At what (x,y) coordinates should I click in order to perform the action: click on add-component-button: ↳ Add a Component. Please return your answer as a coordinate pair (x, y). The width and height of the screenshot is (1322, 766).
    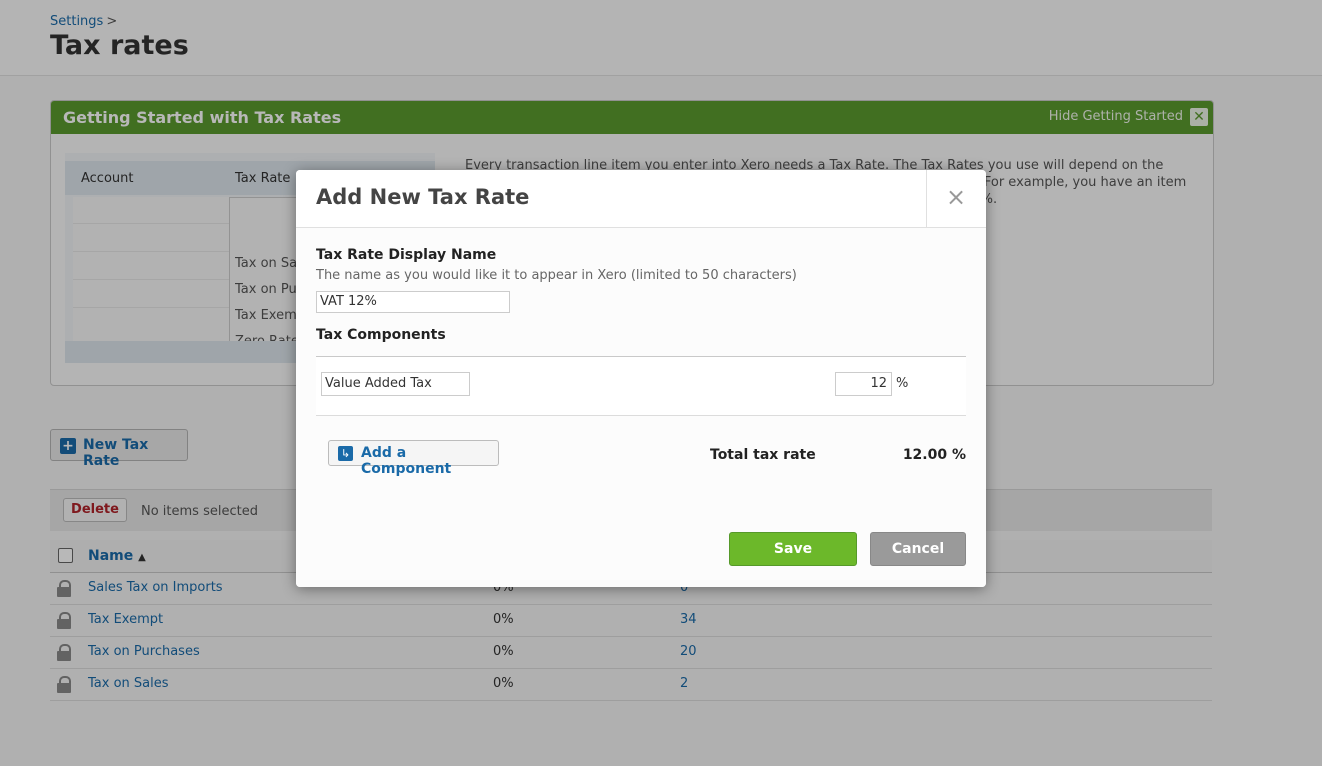
    Looking at the image, I should click on (413, 458).